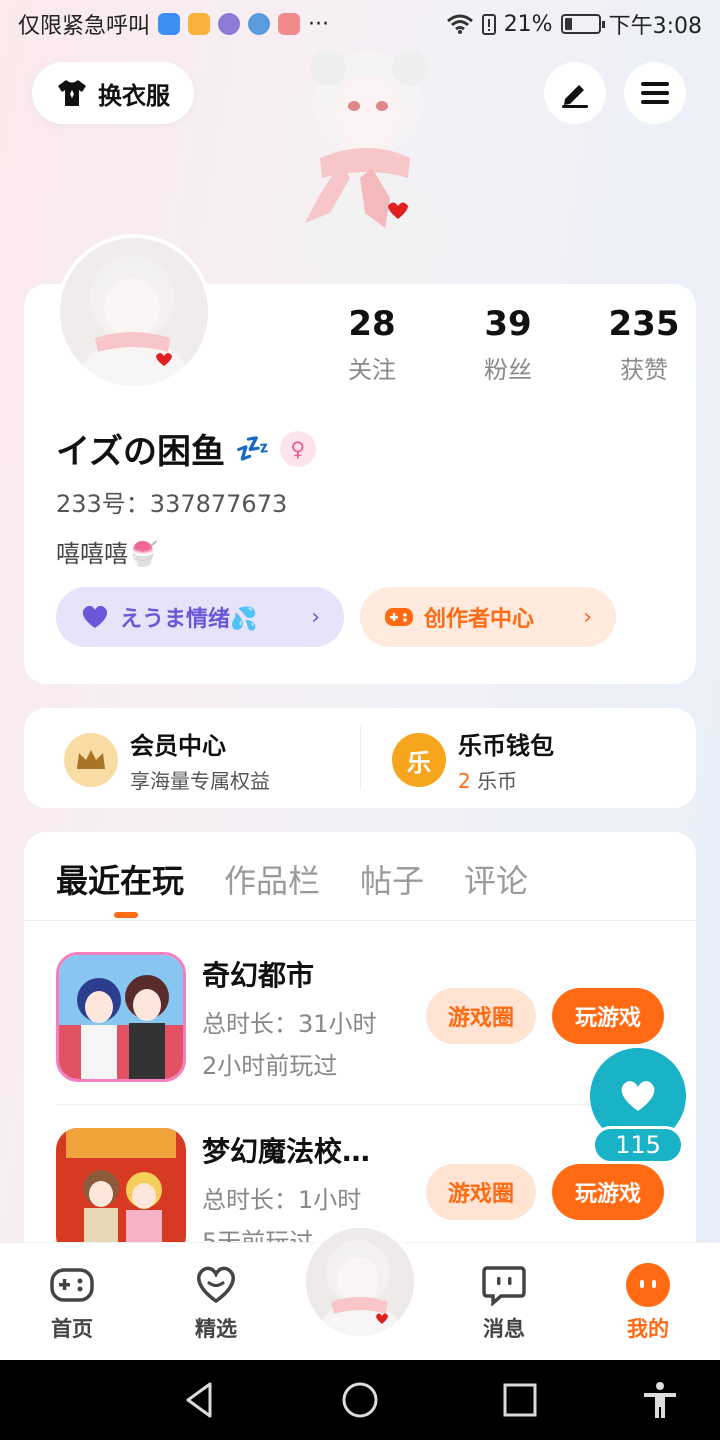 Image resolution: width=720 pixels, height=1440 pixels. I want to click on followers-count: 39, so click(508, 324).